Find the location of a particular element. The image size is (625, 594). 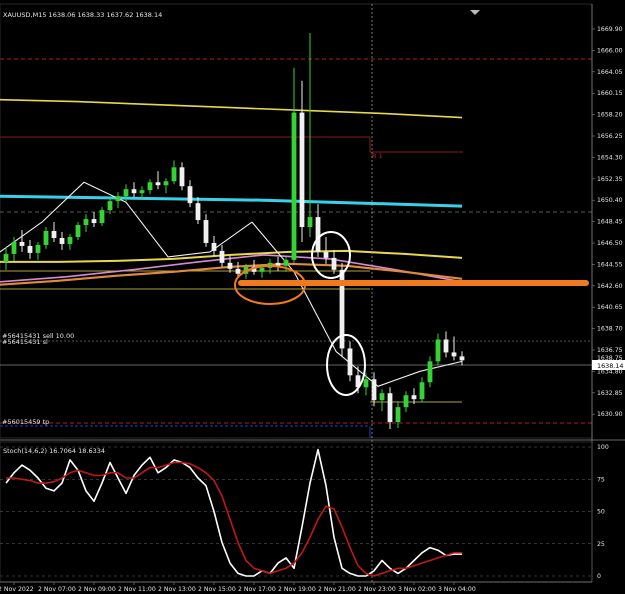

time-tick-label: 2 Nov 19:00 is located at coordinates (297, 589).